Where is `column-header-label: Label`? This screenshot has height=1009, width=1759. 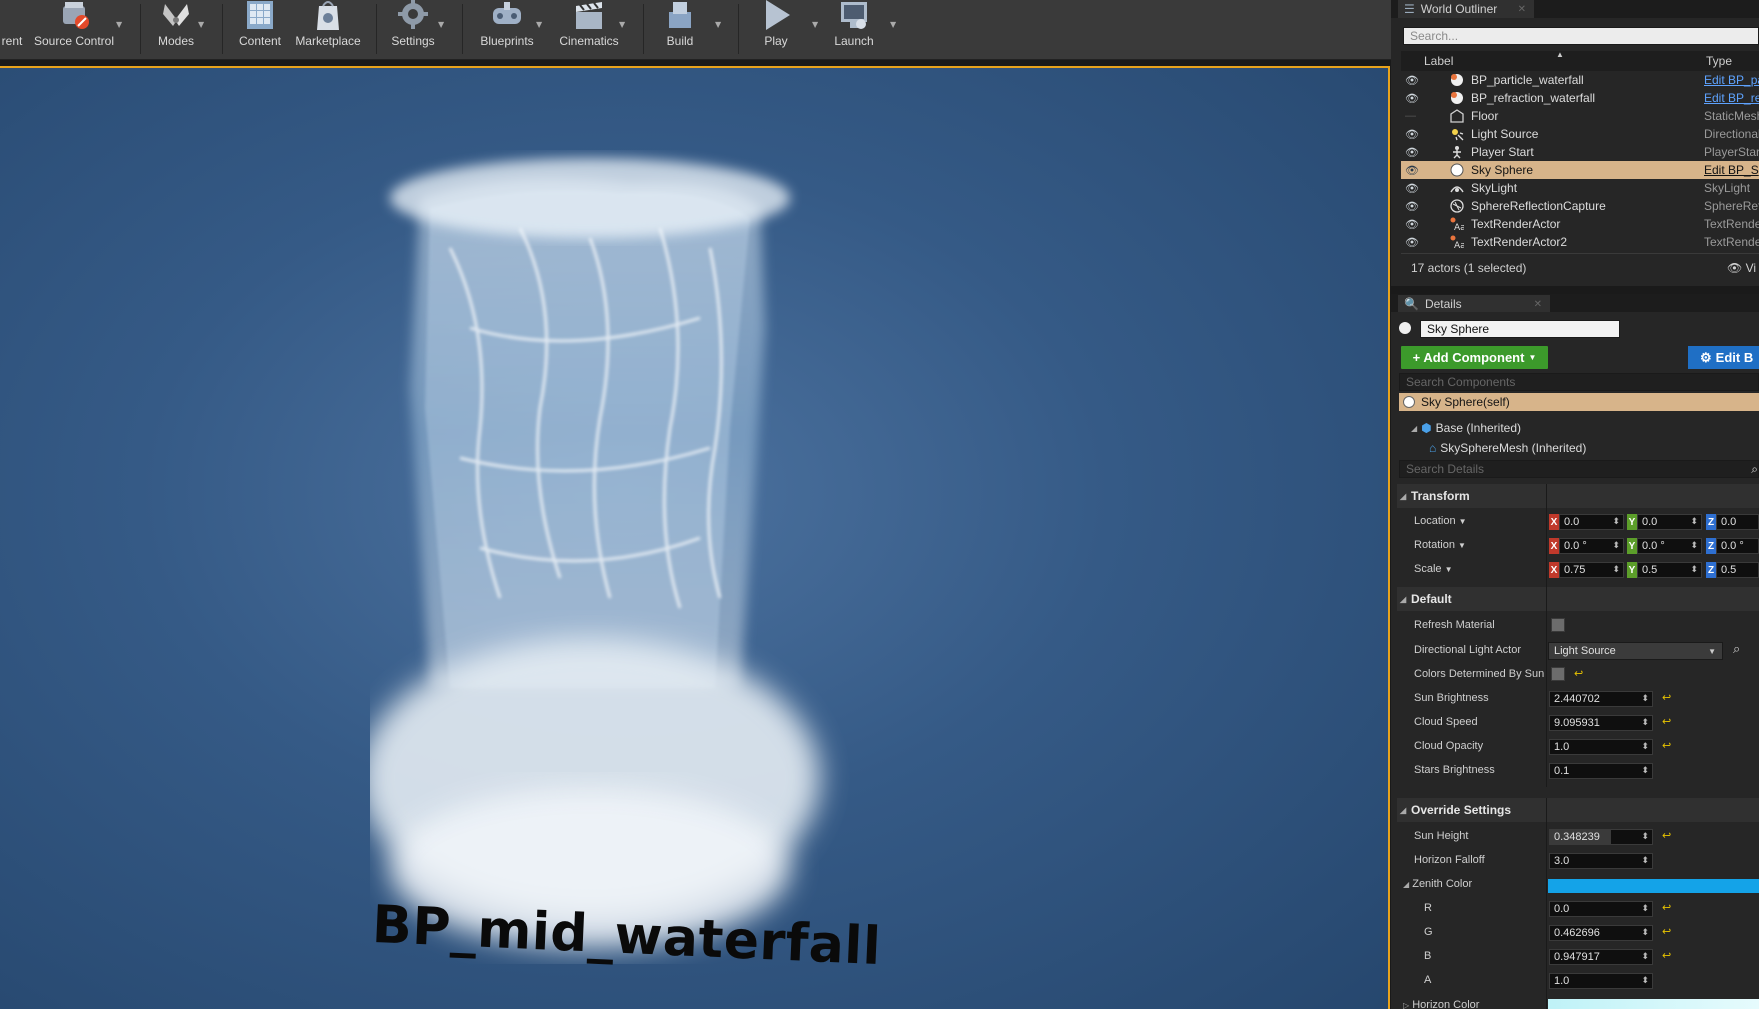
column-header-label: Label is located at coordinates (1438, 61).